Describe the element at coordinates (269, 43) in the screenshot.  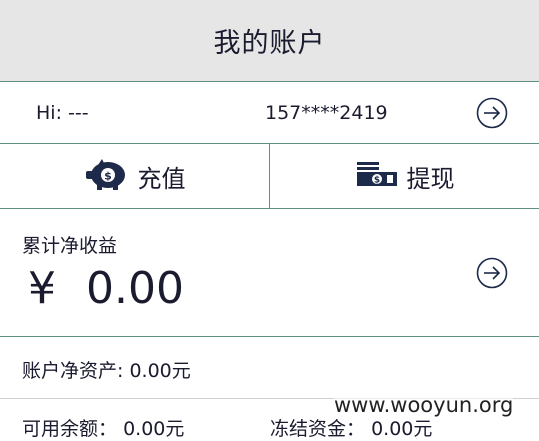
I see `page-title: 我的账户` at that location.